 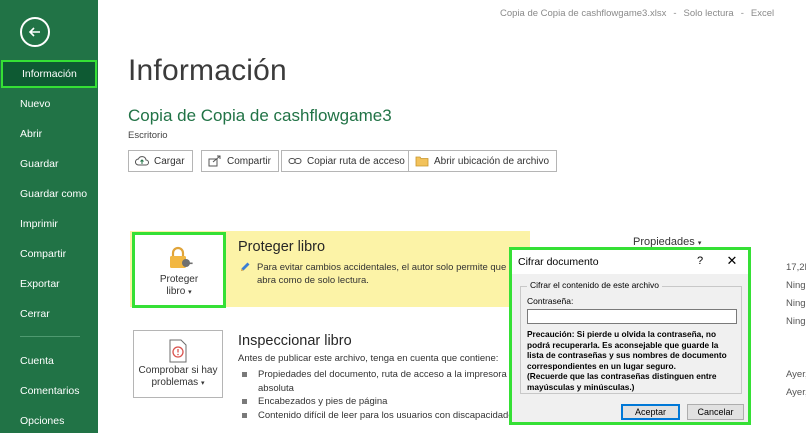 What do you see at coordinates (181, 257) in the screenshot?
I see `lock-icon` at bounding box center [181, 257].